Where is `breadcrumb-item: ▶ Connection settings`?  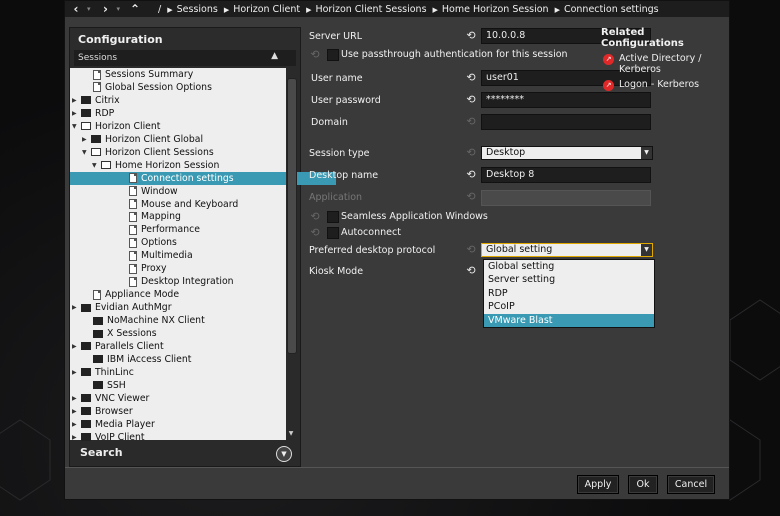
breadcrumb-item: ▶ Connection settings is located at coordinates (607, 9).